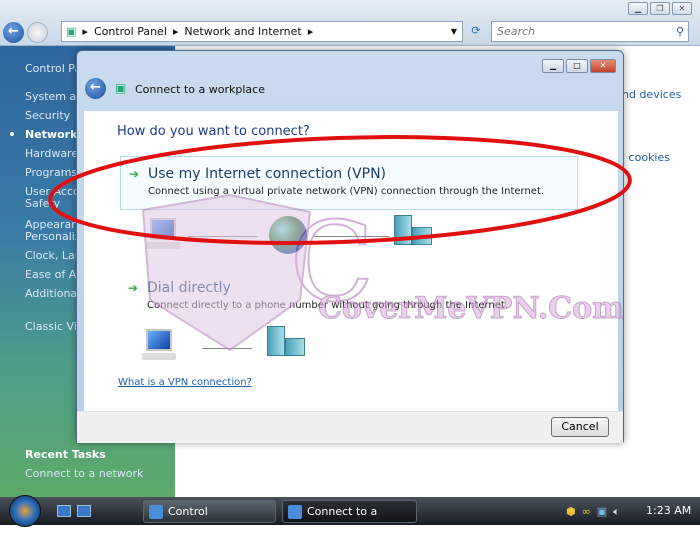 Image resolution: width=700 pixels, height=543 pixels. What do you see at coordinates (95, 88) in the screenshot?
I see `dialog-back-button: ←` at bounding box center [95, 88].